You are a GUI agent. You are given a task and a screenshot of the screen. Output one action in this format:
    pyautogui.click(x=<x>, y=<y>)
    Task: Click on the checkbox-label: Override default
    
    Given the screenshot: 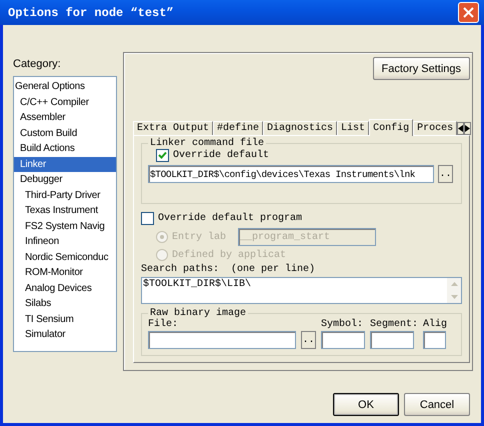 What is the action you would take?
    pyautogui.click(x=221, y=155)
    